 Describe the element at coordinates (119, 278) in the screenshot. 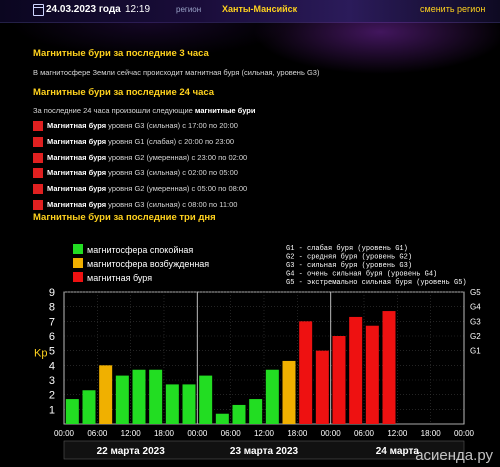

I see `legend-label: магнитная буря` at that location.